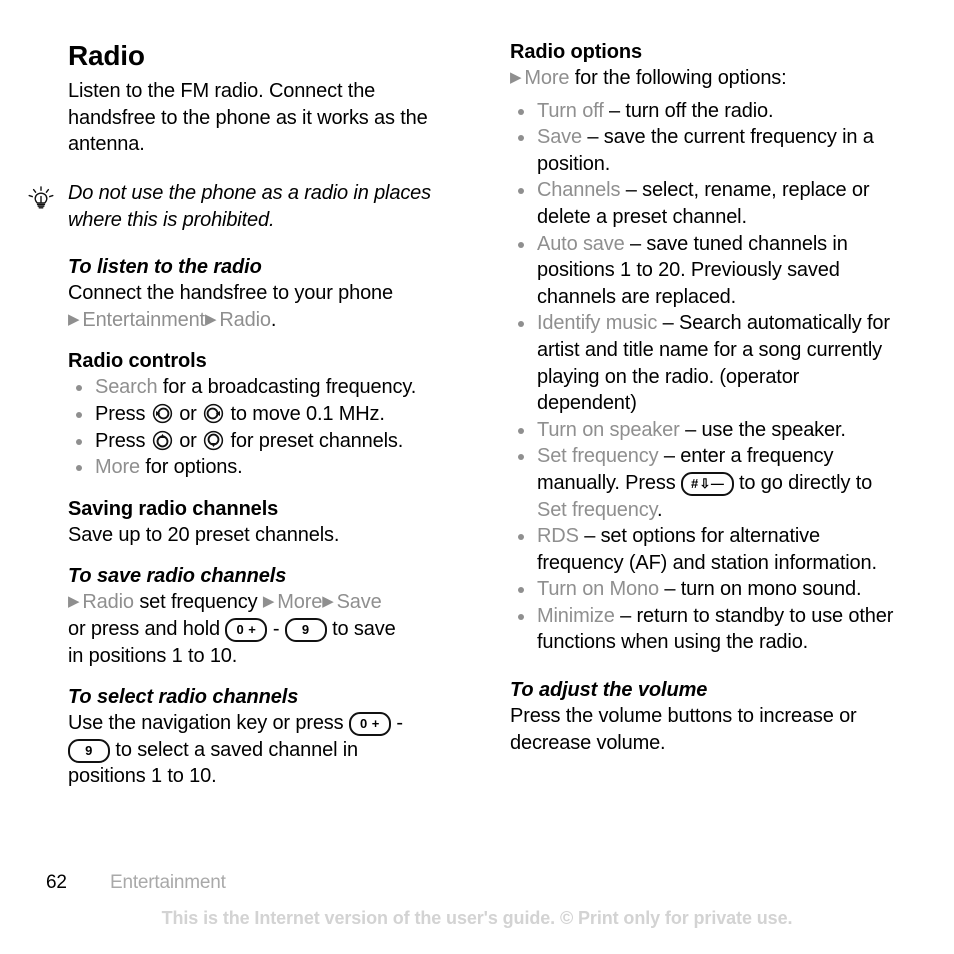 The width and height of the screenshot is (954, 954). What do you see at coordinates (230, 293) in the screenshot?
I see `listen-line-text: Connect the handsfree to your phone` at bounding box center [230, 293].